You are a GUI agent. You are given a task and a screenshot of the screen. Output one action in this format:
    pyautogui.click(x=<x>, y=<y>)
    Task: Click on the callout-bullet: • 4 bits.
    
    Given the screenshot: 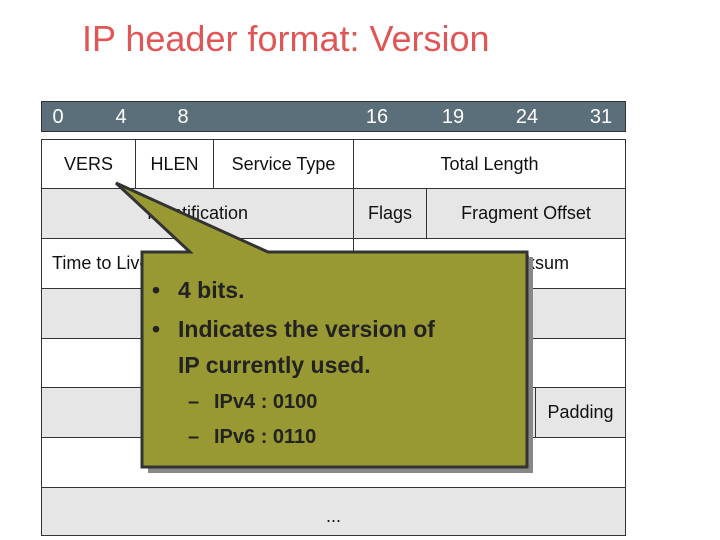 What is the action you would take?
    pyautogui.click(x=198, y=290)
    